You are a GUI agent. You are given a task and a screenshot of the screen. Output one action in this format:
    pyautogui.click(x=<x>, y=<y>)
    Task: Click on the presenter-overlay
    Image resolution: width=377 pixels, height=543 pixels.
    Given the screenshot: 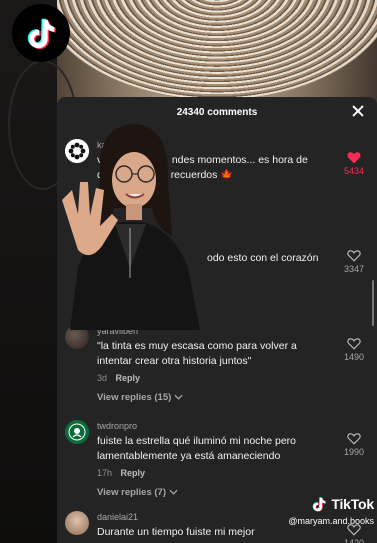 What is the action you would take?
    pyautogui.click(x=131, y=224)
    